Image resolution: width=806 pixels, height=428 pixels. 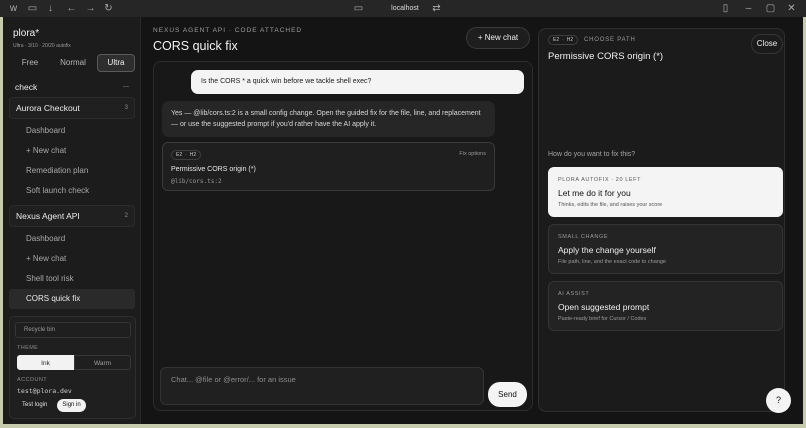 What do you see at coordinates (767, 44) in the screenshot?
I see `close-button: Close` at bounding box center [767, 44].